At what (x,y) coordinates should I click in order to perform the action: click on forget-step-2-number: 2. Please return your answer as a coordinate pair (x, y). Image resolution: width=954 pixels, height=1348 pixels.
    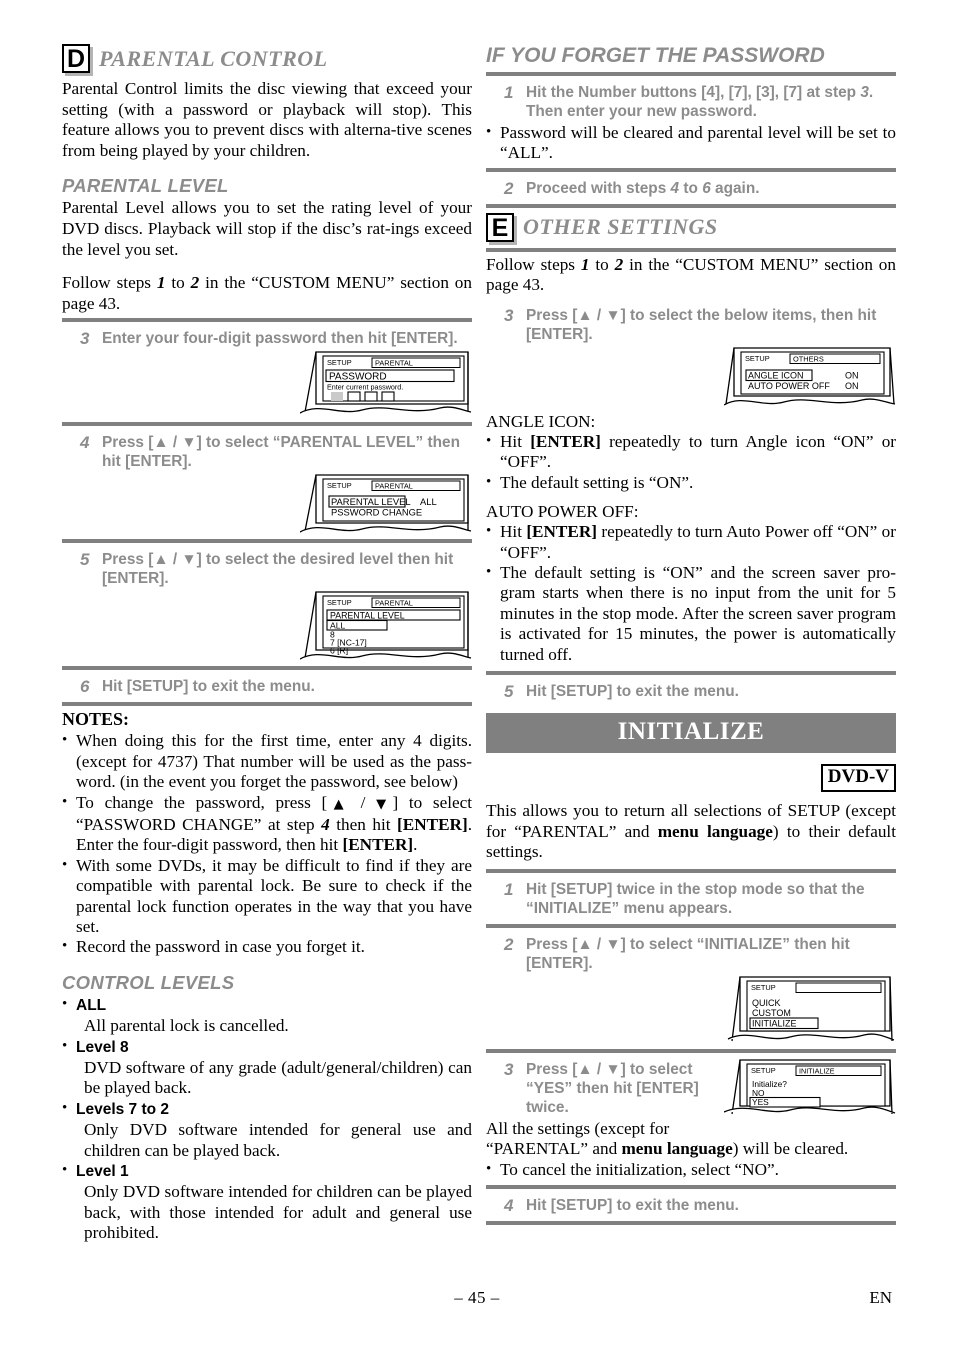
    Looking at the image, I should click on (509, 188).